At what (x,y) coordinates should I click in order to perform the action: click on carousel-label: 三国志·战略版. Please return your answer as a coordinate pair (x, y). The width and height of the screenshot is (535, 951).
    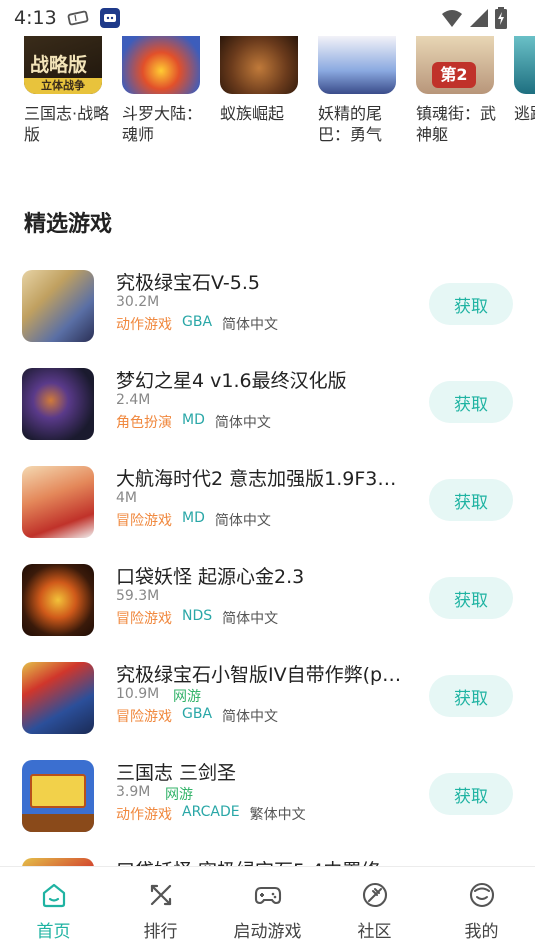
    Looking at the image, I should click on (67, 124).